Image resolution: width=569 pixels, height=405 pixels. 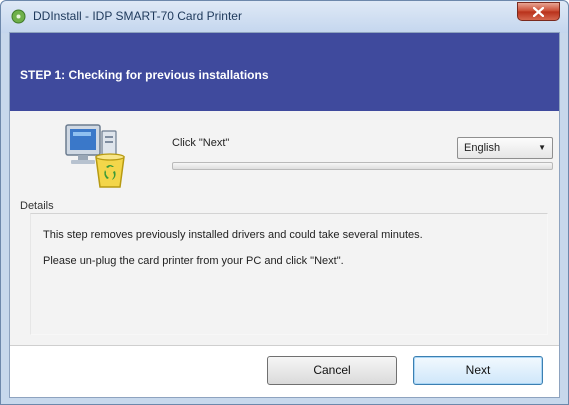 What do you see at coordinates (478, 370) in the screenshot?
I see `next-button: Next` at bounding box center [478, 370].